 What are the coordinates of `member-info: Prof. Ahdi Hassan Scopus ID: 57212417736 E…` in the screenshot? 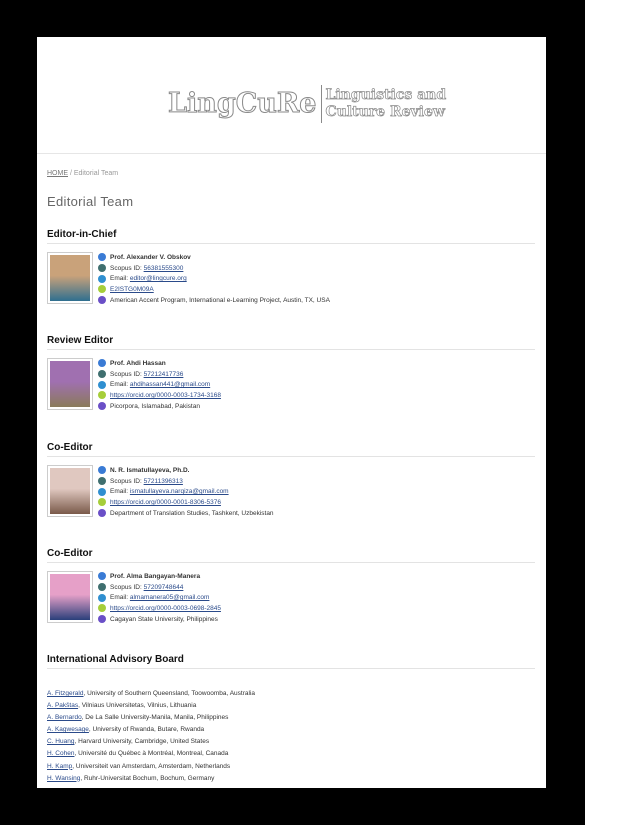 It's located at (159, 384).